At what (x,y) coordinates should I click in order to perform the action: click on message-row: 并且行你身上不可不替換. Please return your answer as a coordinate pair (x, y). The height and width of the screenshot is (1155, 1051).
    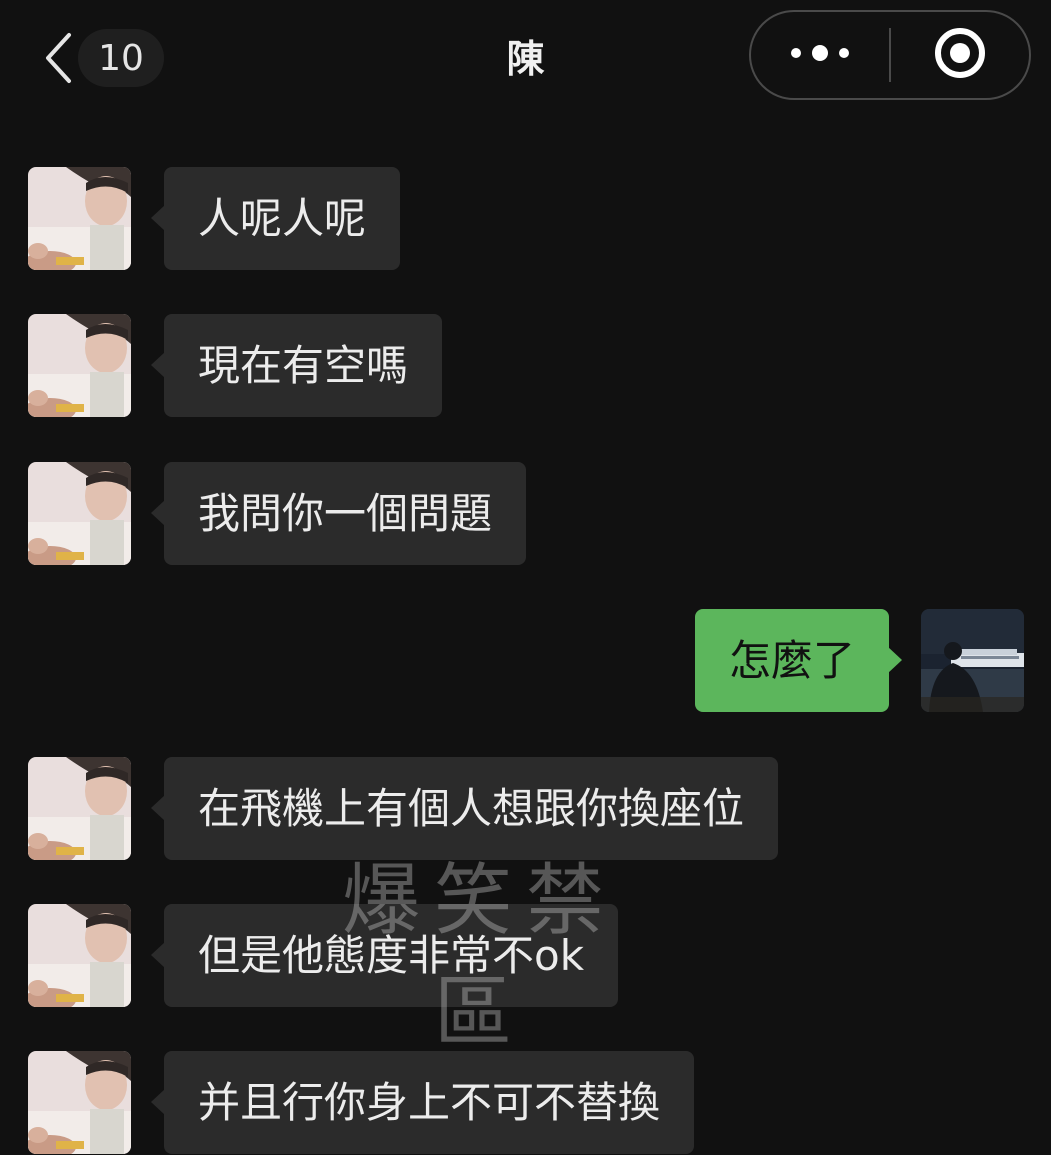
    Looking at the image, I should click on (525, 1103).